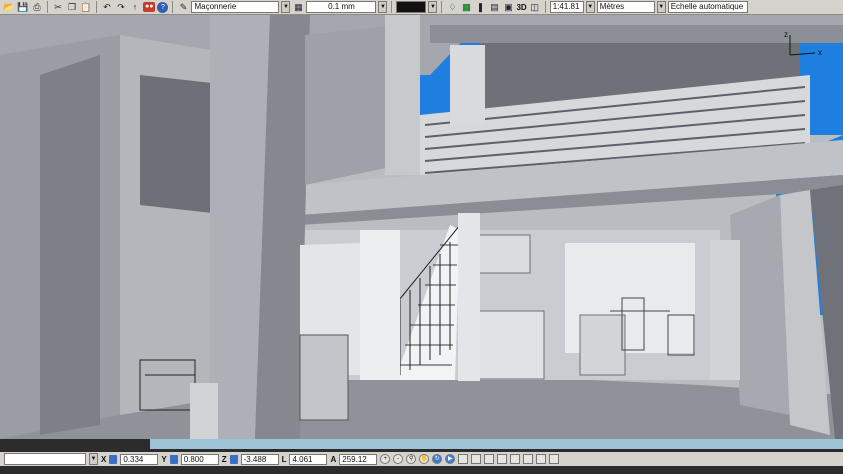 This screenshot has height=474, width=843. I want to click on view-perspective-icon, so click(515, 459).